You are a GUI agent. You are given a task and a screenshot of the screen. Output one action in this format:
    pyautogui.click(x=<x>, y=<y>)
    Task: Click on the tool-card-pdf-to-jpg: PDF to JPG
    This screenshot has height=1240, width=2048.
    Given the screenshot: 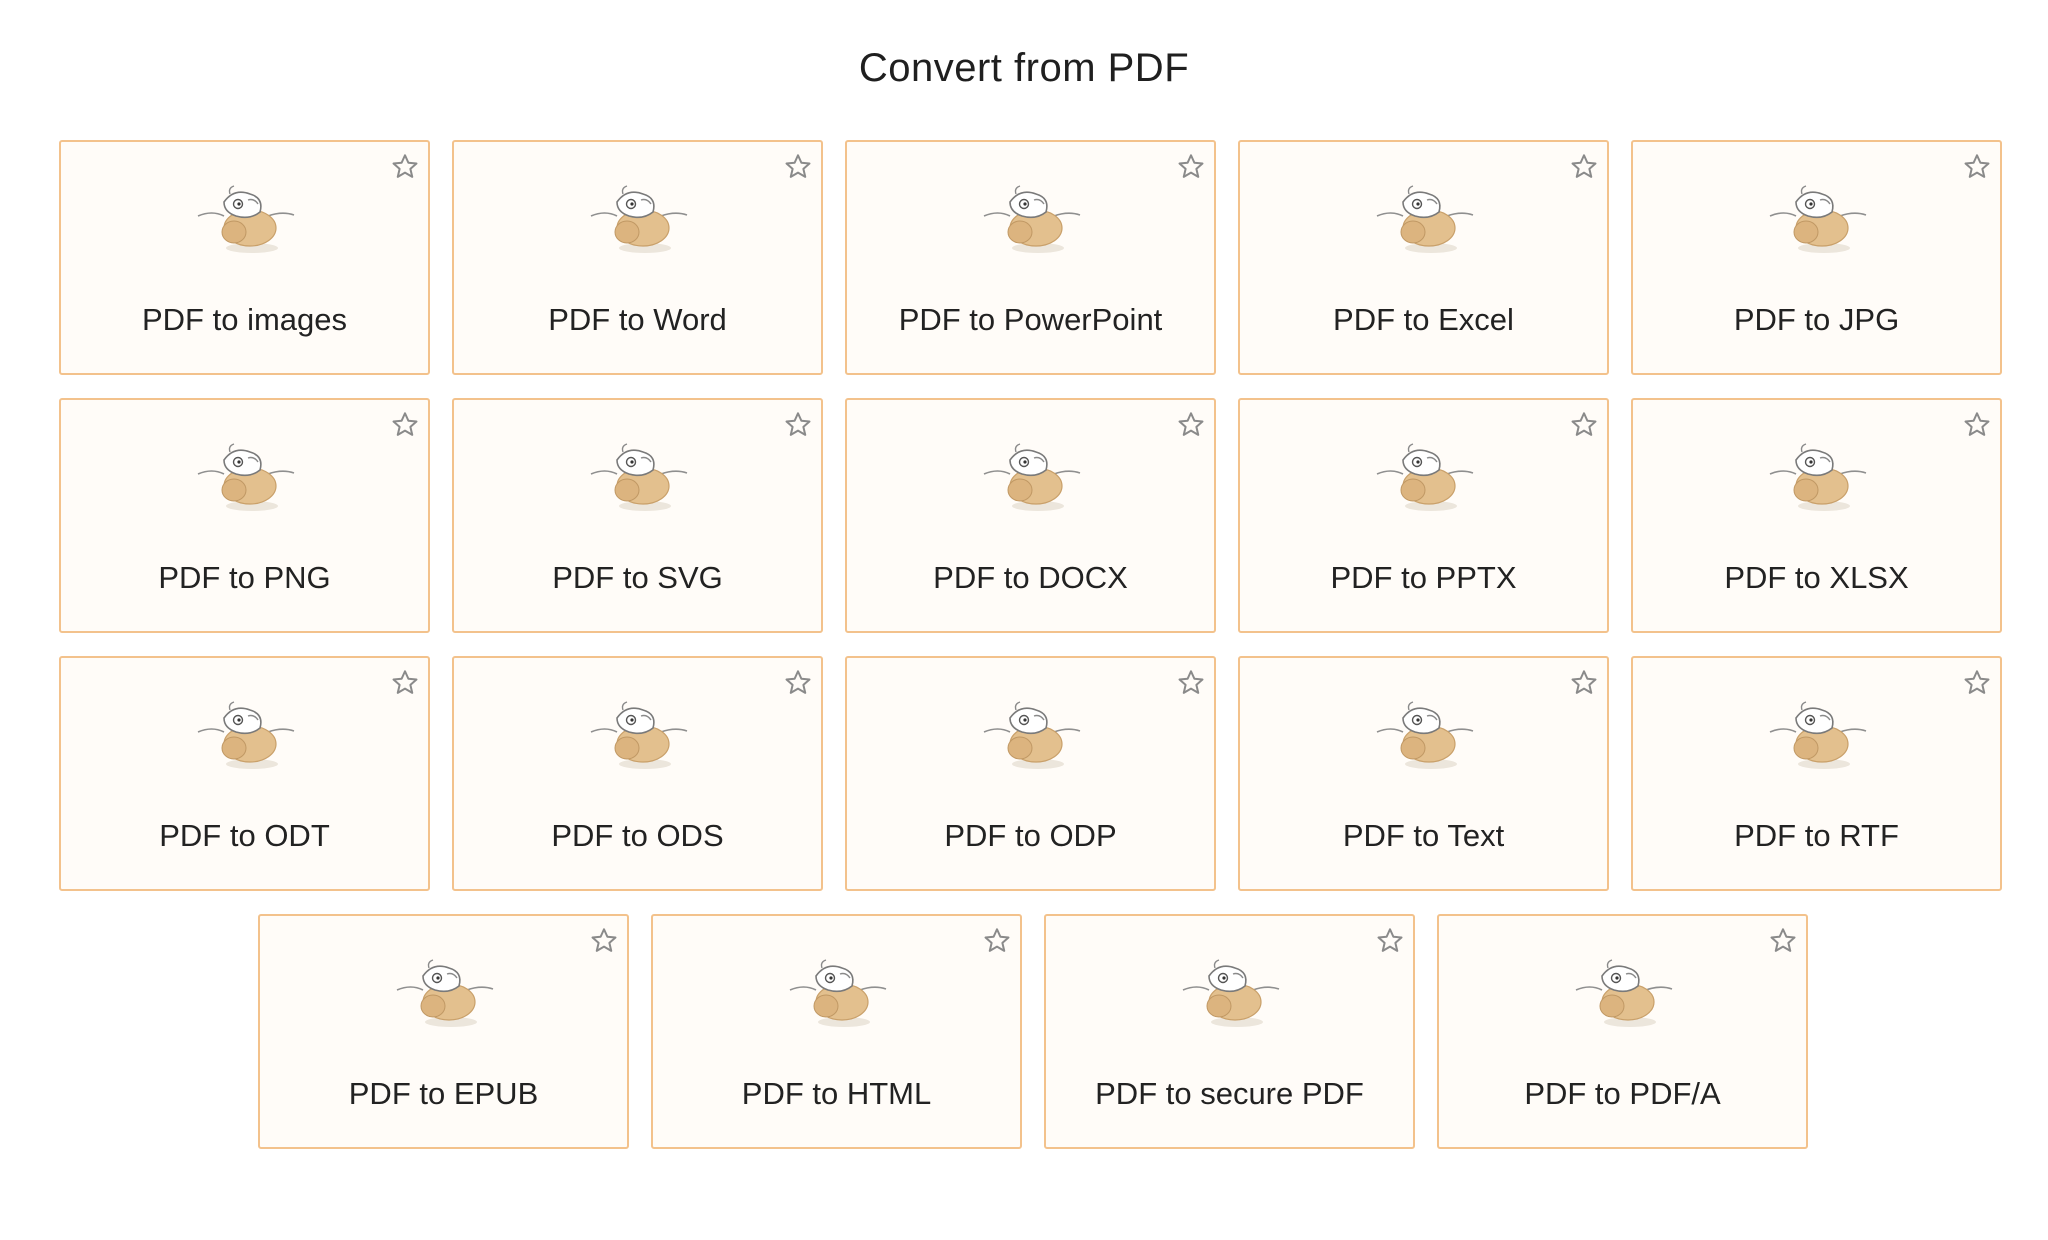 What is the action you would take?
    pyautogui.click(x=1816, y=257)
    